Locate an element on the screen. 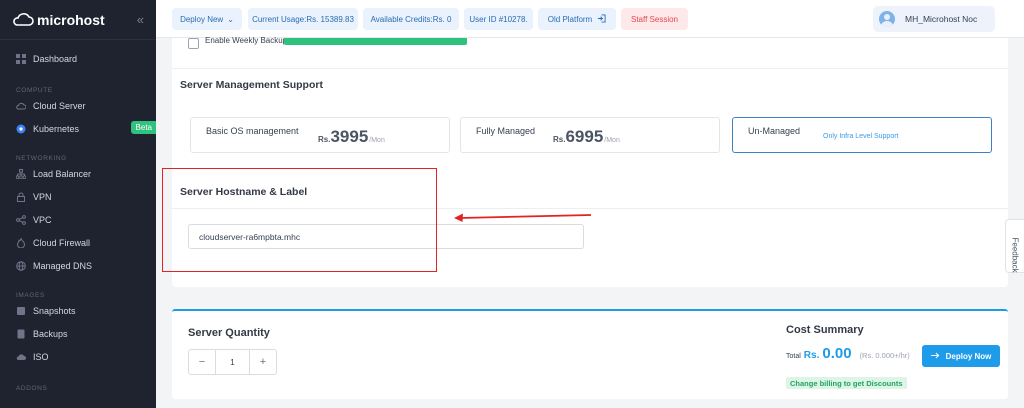 The width and height of the screenshot is (1024, 408). kubernetes-icon is located at coordinates (21, 129).